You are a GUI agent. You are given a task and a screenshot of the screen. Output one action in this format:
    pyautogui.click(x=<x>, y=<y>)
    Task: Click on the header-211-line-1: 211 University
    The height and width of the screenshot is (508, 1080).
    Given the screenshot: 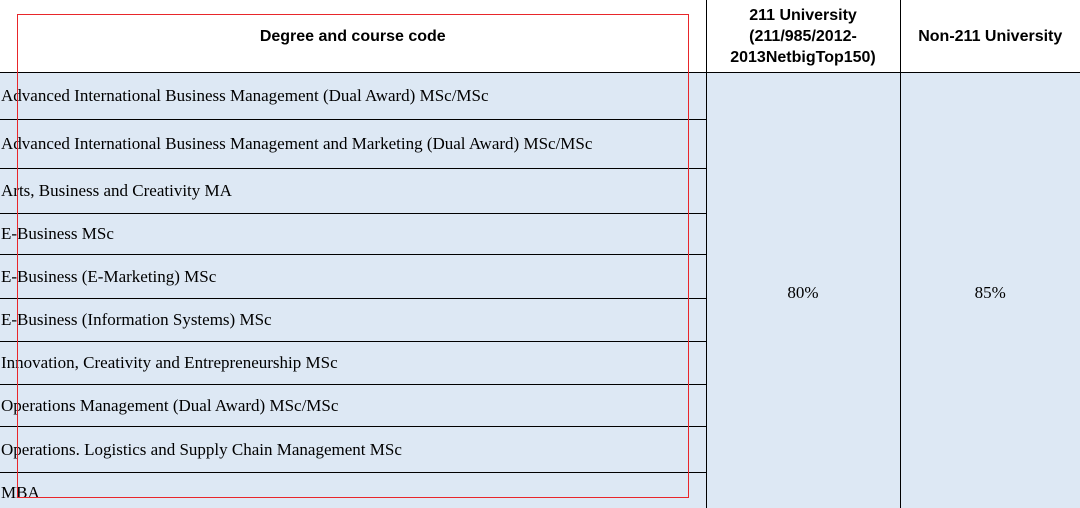 What is the action you would take?
    pyautogui.click(x=803, y=15)
    